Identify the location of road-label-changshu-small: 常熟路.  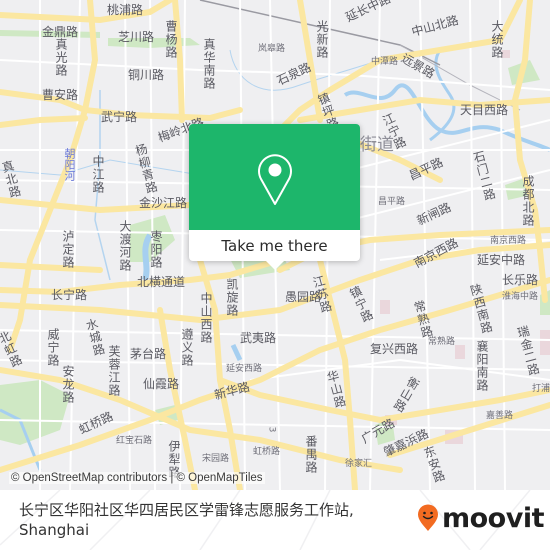
(442, 342).